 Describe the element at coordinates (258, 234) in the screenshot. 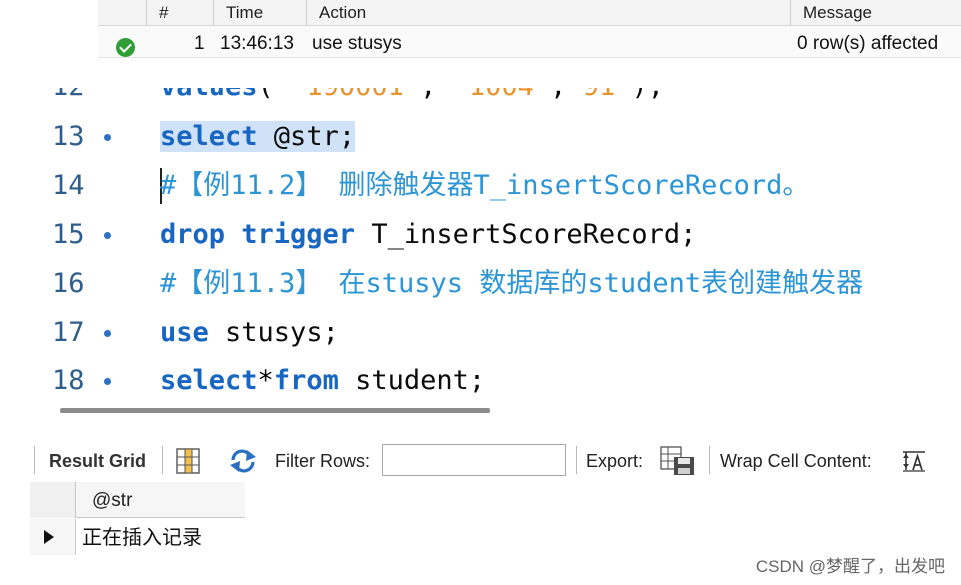

I see `keyword: drop trigger` at that location.